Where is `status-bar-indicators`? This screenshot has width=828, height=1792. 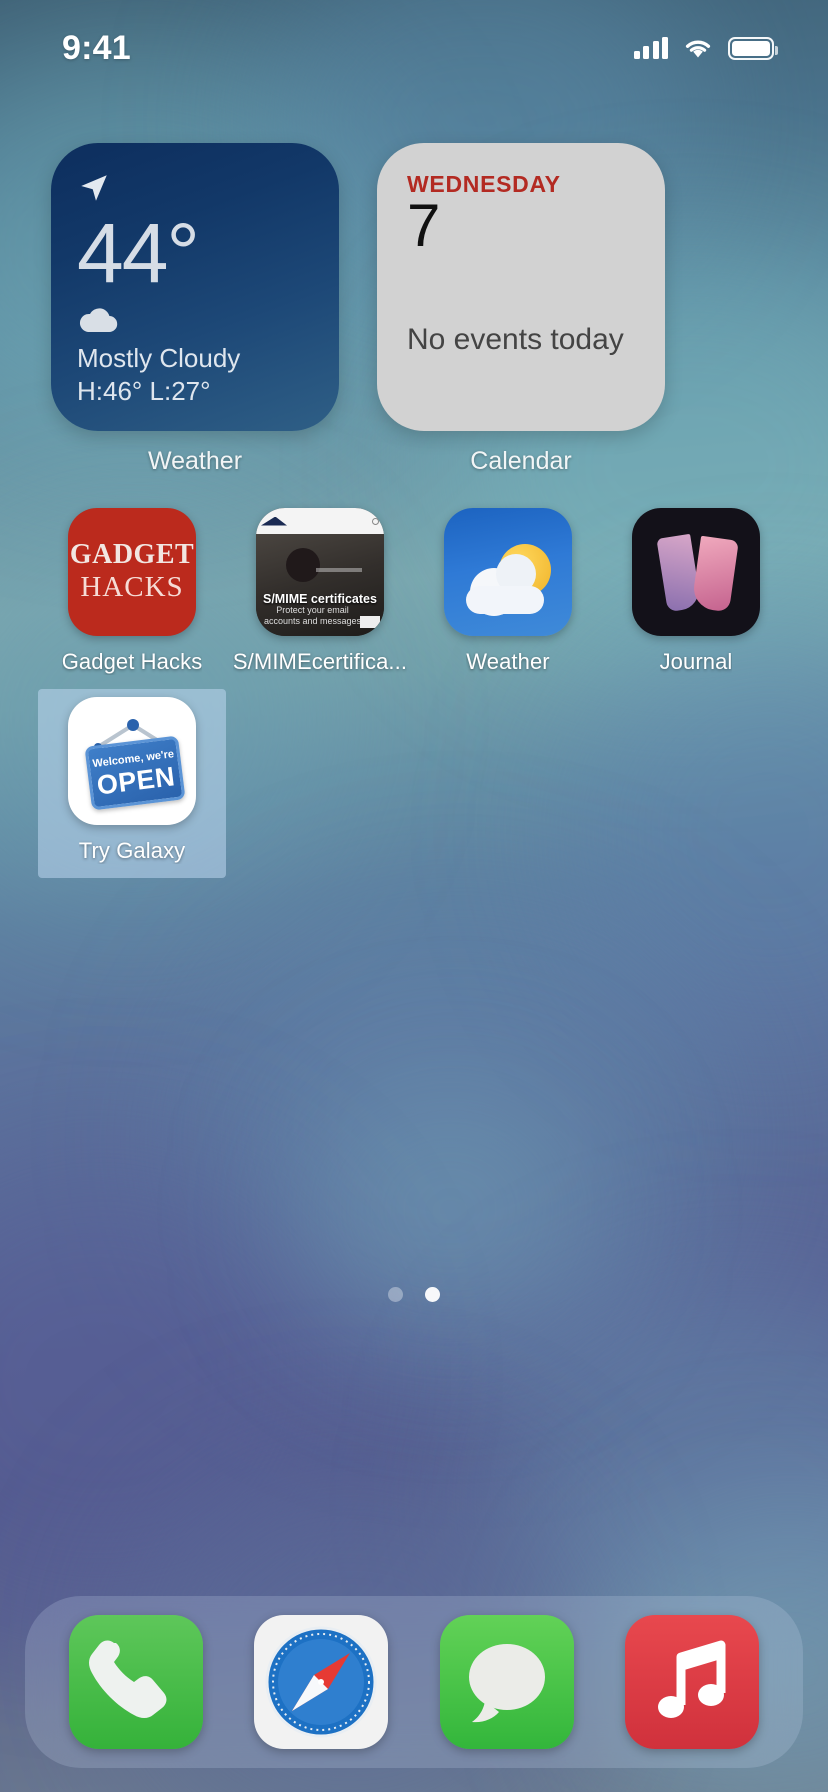
status-bar-indicators is located at coordinates (705, 48).